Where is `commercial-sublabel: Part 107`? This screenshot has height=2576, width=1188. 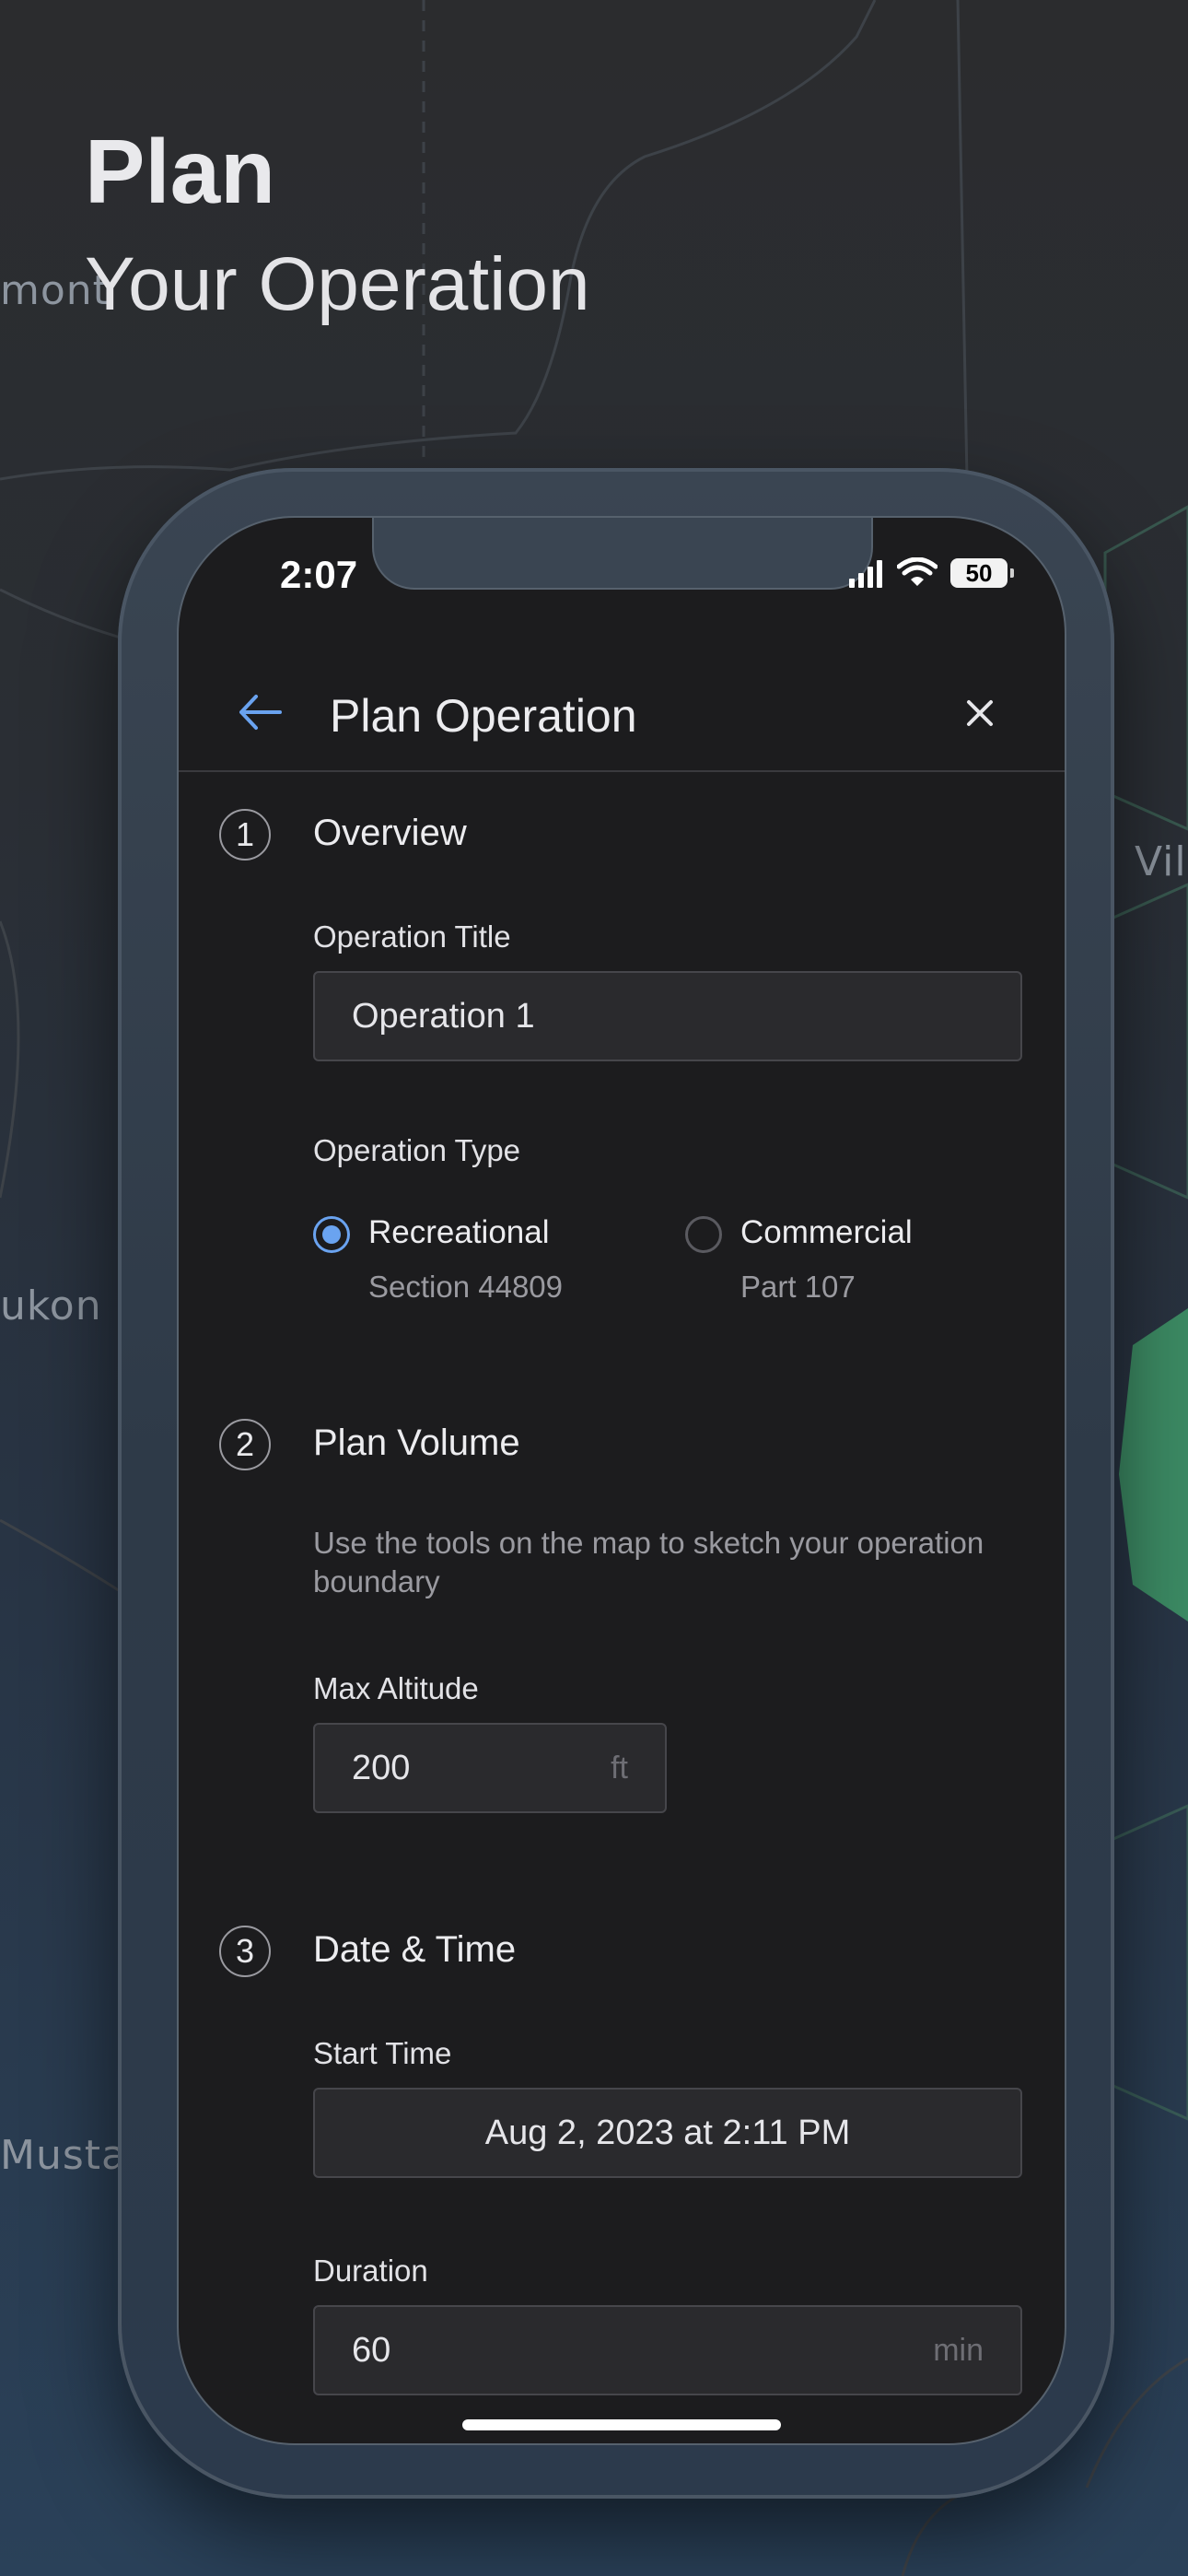
commercial-sublabel: Part 107 is located at coordinates (798, 1287).